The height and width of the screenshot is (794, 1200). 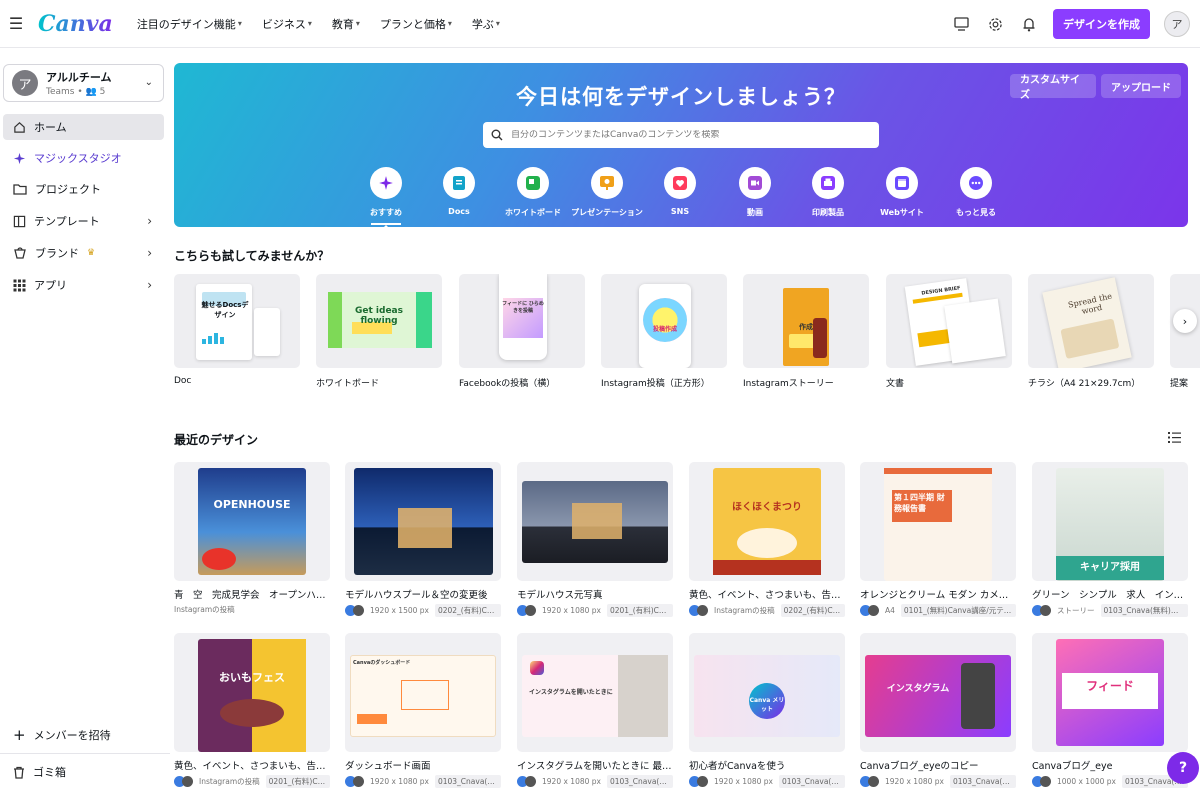 I want to click on sidebar-item-templates: テンプレート ›, so click(x=83, y=221).